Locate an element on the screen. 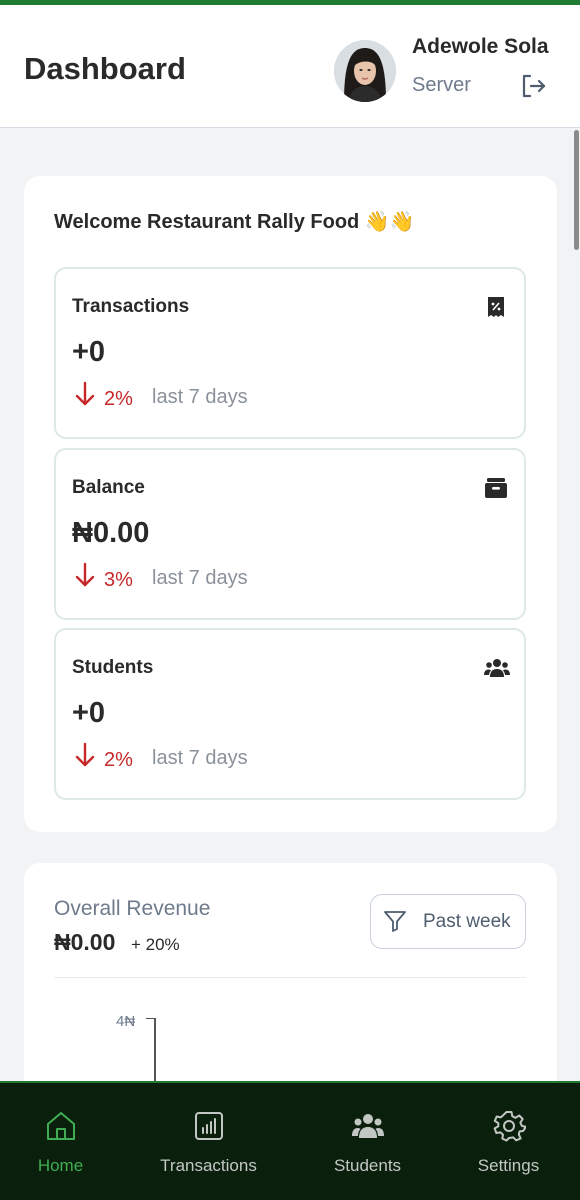 The image size is (580, 1200). revenue-title: Overall Revenue is located at coordinates (132, 908).